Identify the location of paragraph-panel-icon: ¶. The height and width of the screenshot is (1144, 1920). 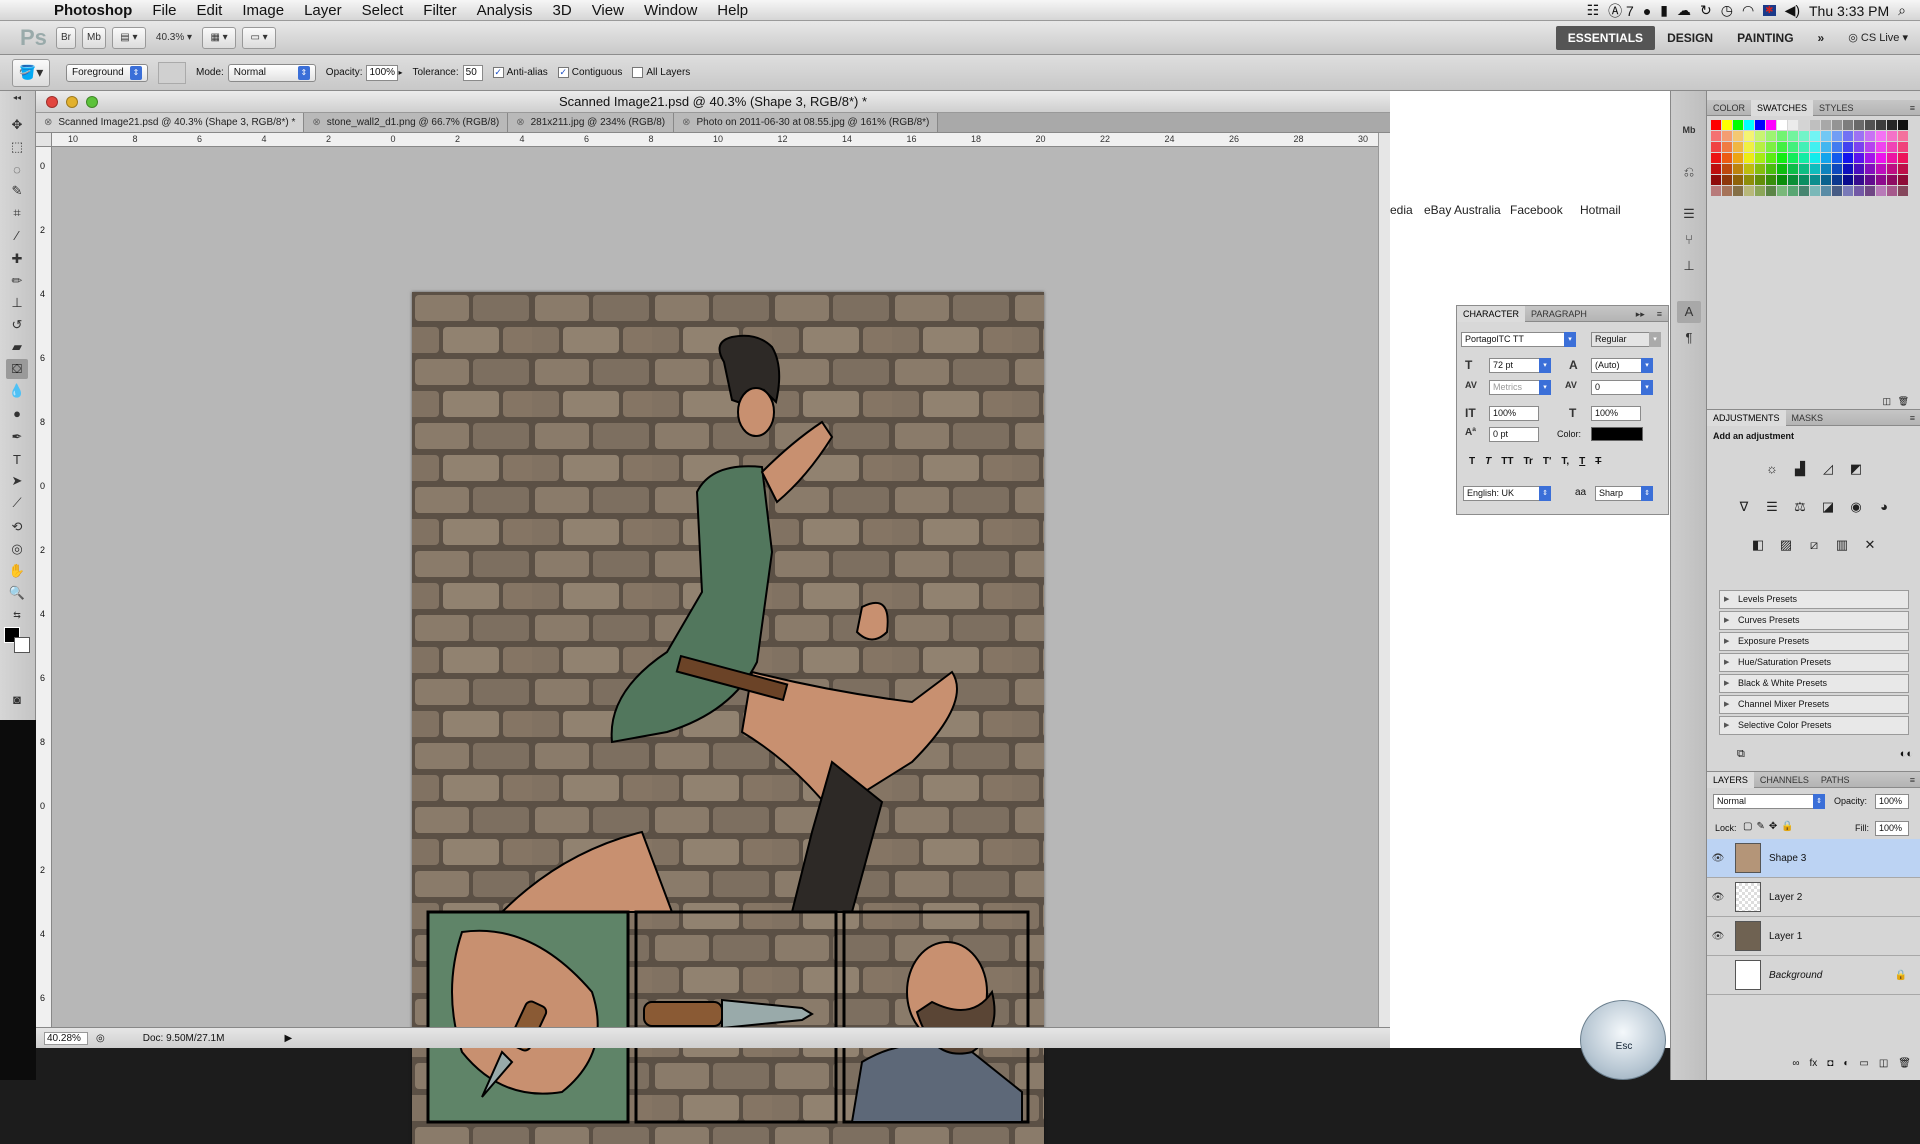
(1689, 338).